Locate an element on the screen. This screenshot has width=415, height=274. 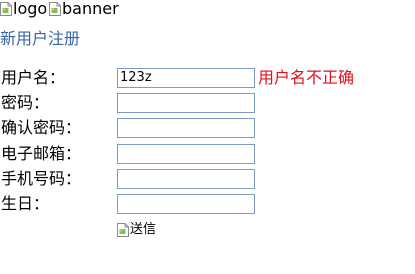
username-label: 用户名： is located at coordinates (33, 77).